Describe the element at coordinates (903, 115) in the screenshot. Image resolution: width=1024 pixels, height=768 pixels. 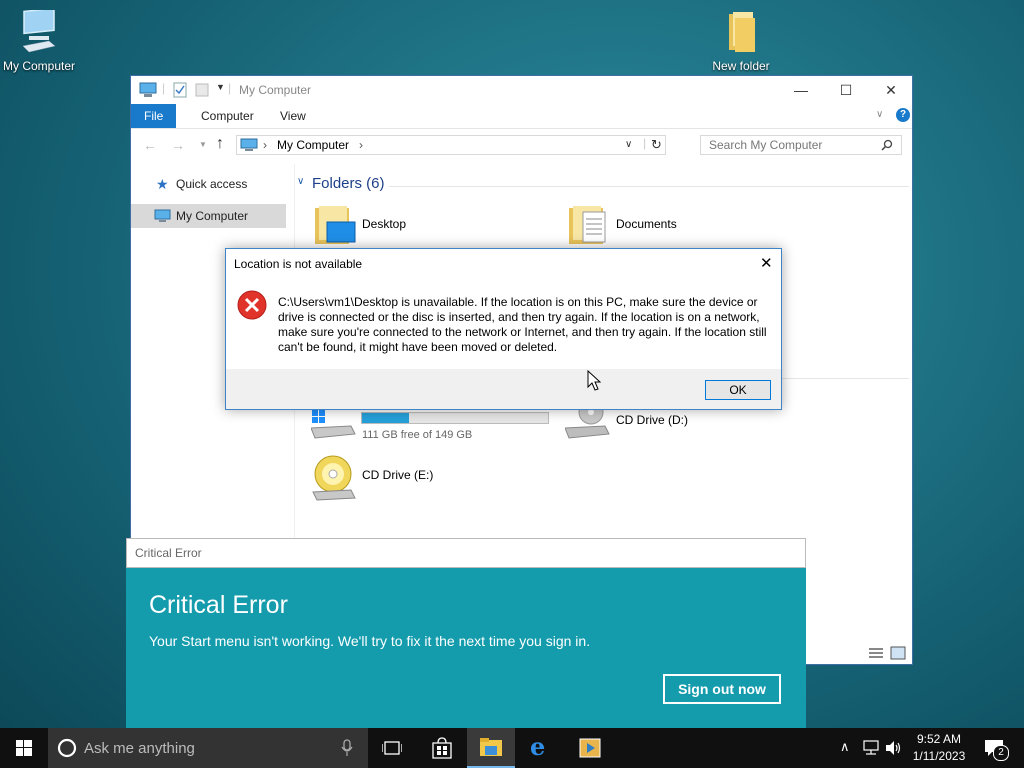
I see `help-icon: ?` at that location.